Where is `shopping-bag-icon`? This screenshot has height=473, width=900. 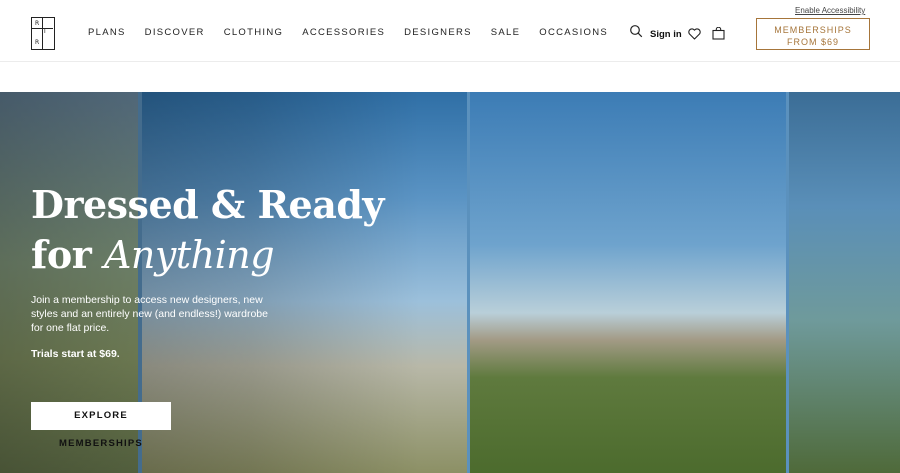
shopping-bag-icon is located at coordinates (718, 33).